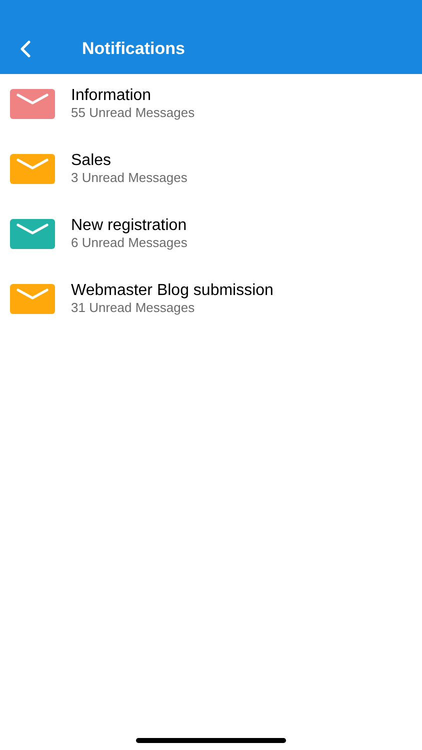 This screenshot has height=750, width=422. I want to click on back-icon, so click(25, 49).